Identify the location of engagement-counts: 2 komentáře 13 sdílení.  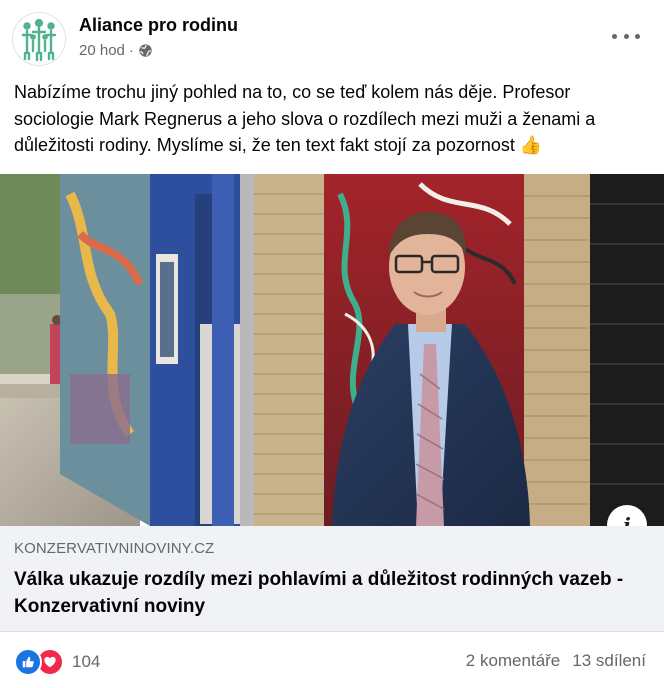
(556, 661).